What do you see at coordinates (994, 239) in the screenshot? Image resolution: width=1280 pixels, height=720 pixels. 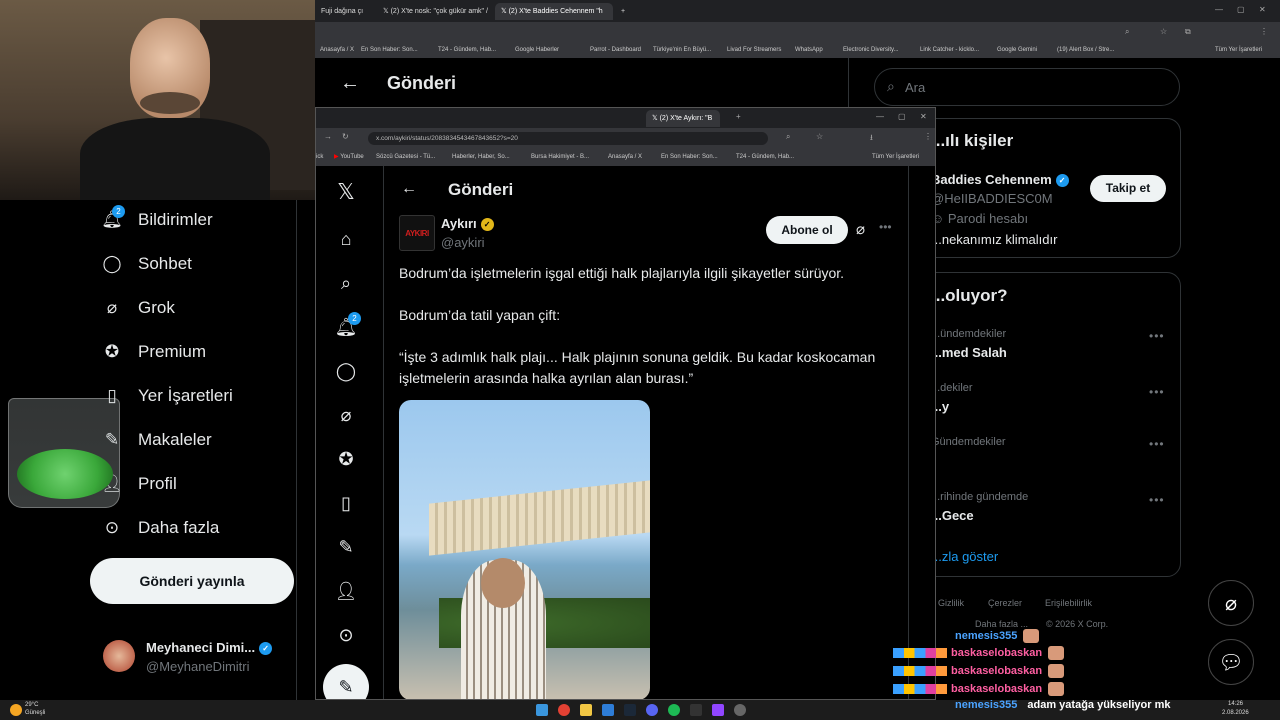 I see `suggested-account-bio: ...nekanımız klimalıdır` at bounding box center [994, 239].